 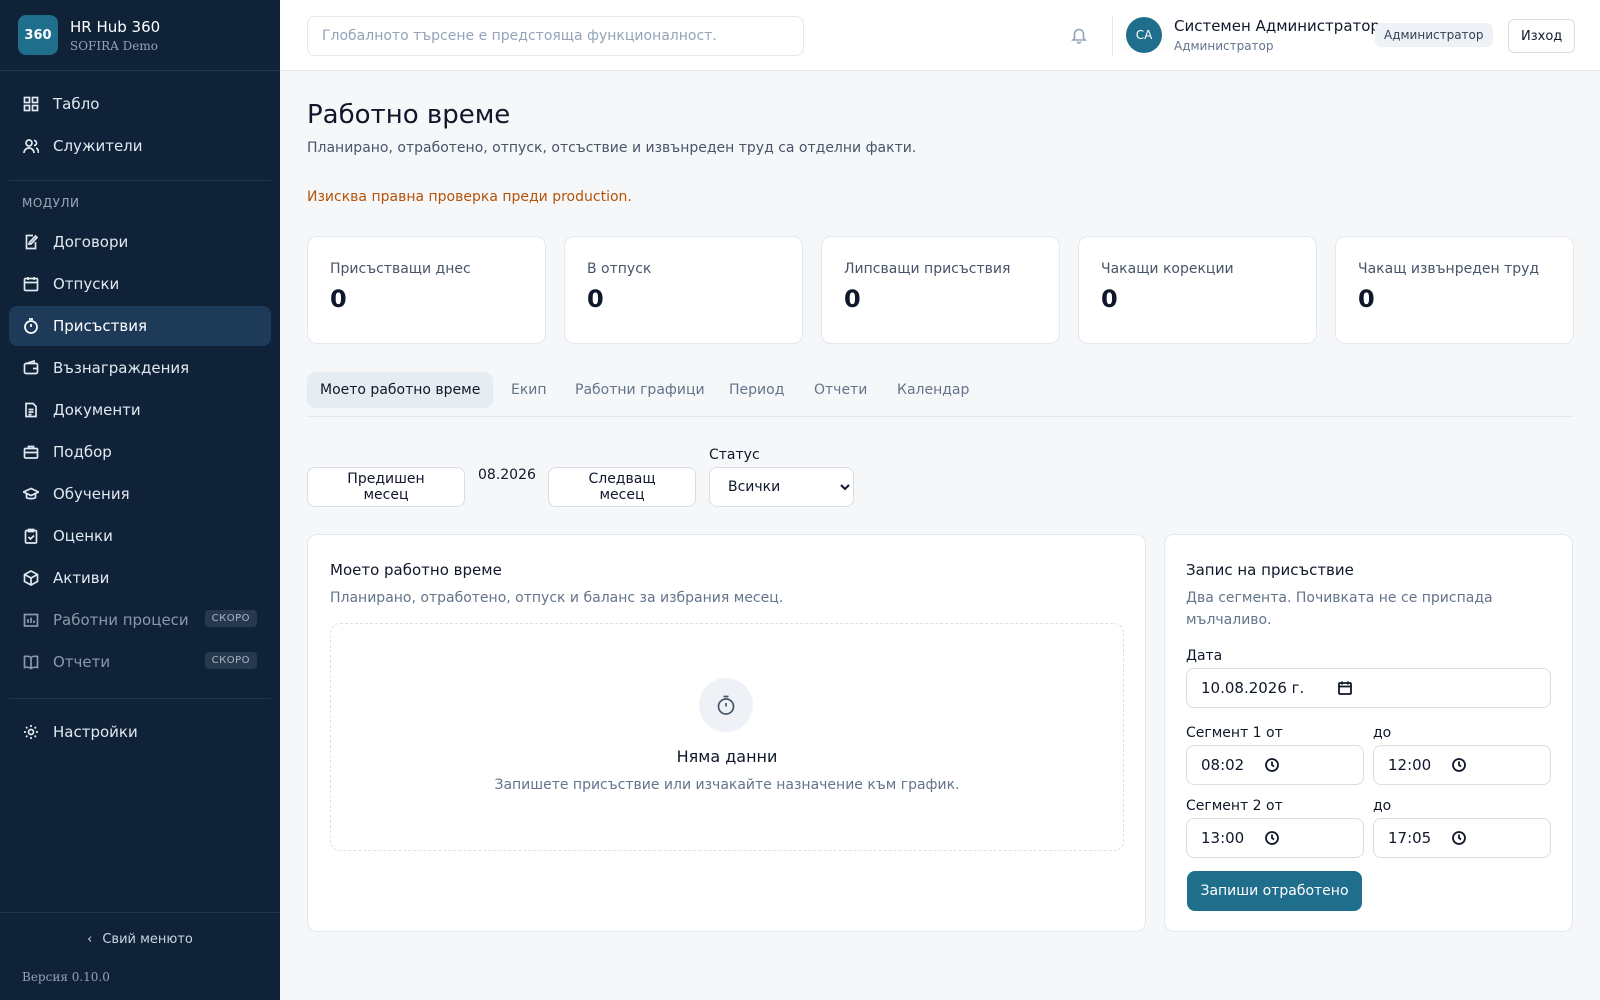 I want to click on book-icon, so click(x=31, y=662).